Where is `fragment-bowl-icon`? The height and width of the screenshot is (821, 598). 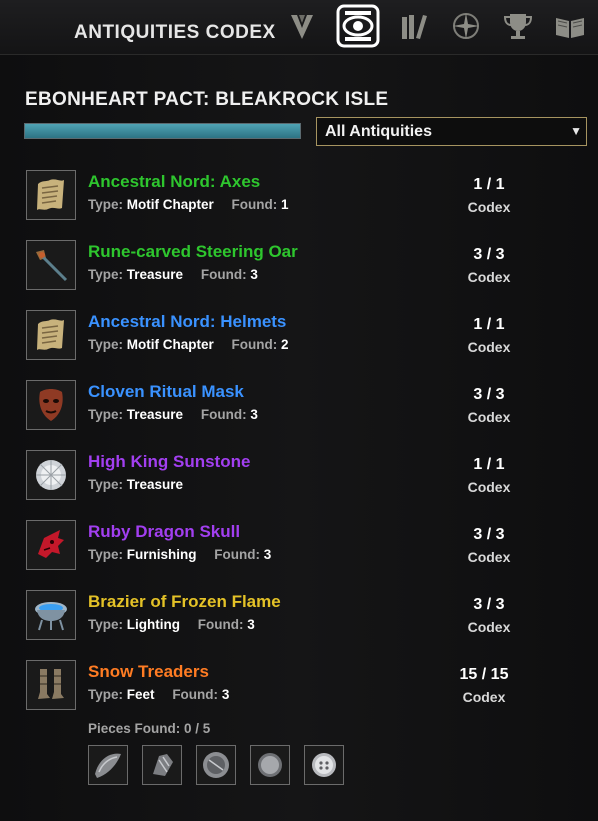
fragment-bowl-icon is located at coordinates (270, 765).